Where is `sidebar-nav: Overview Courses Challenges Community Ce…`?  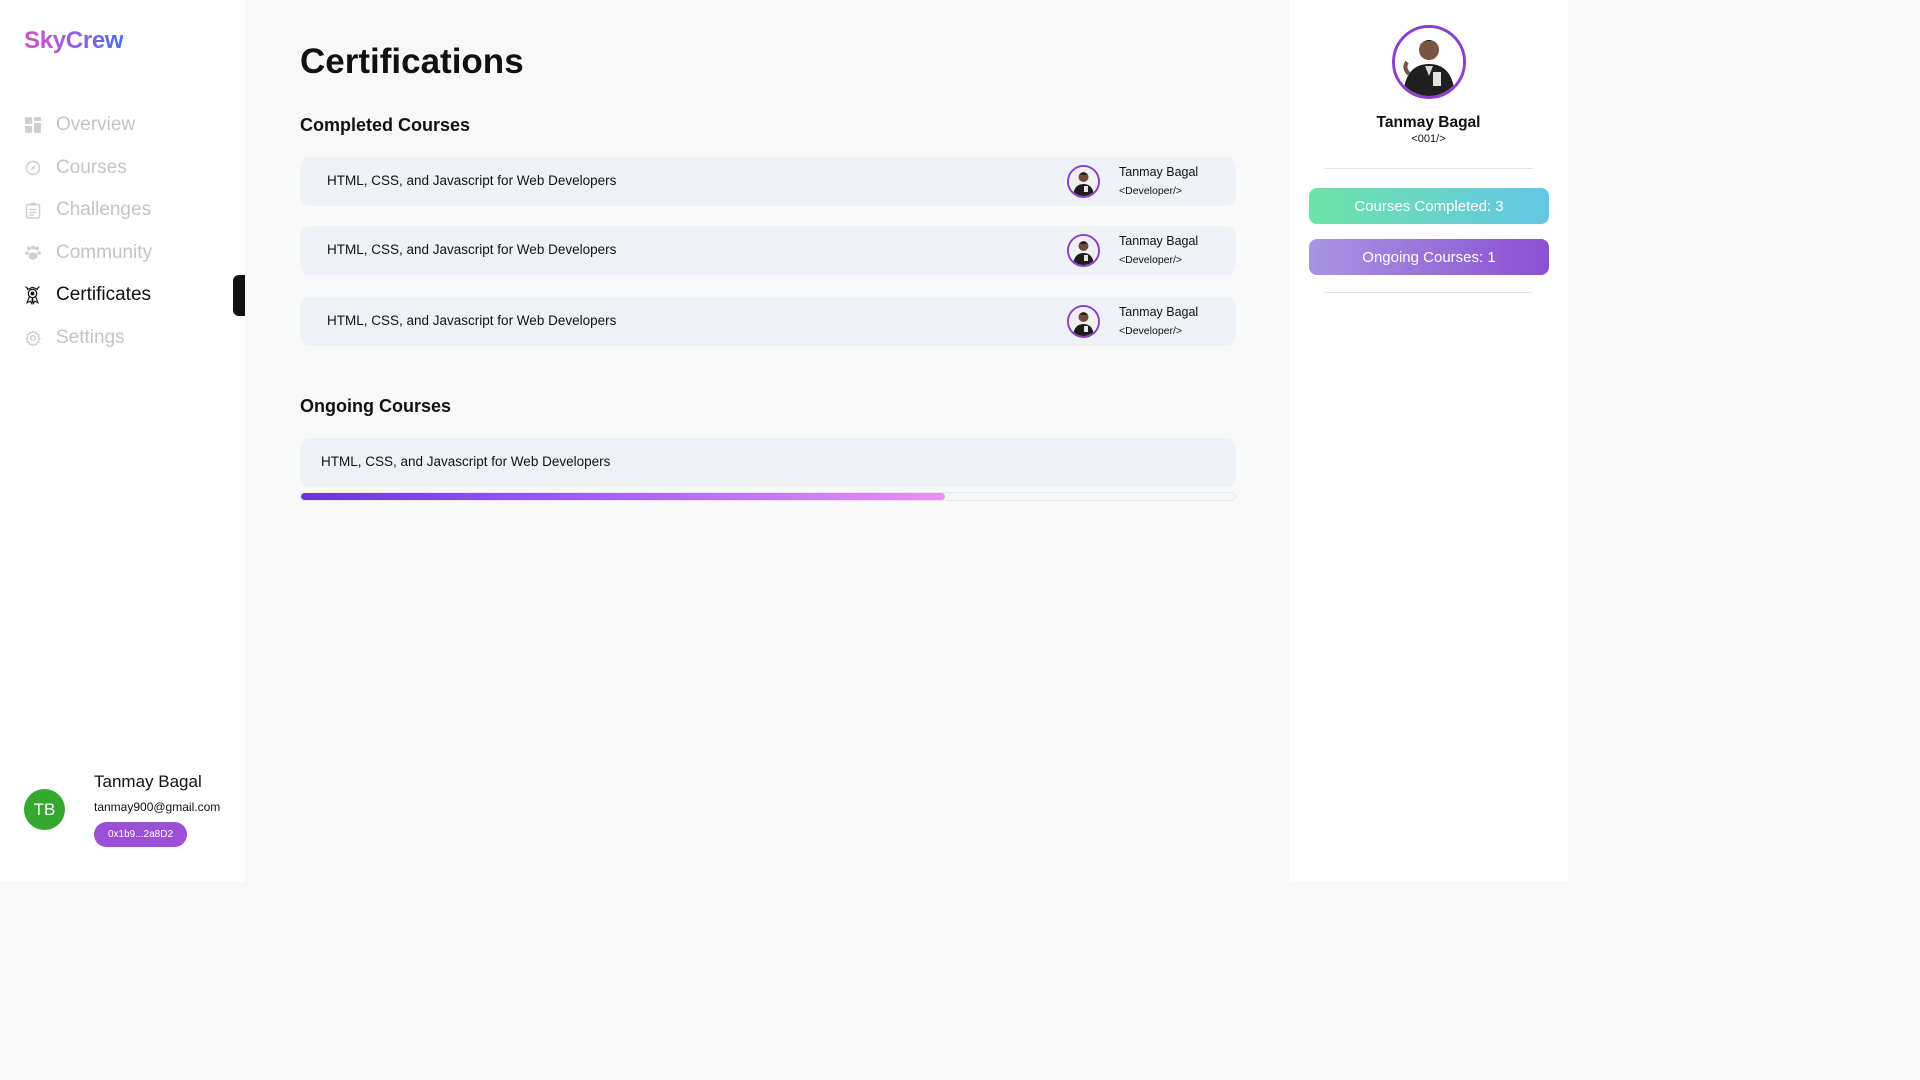 sidebar-nav: Overview Courses Challenges Community Ce… is located at coordinates (134, 231).